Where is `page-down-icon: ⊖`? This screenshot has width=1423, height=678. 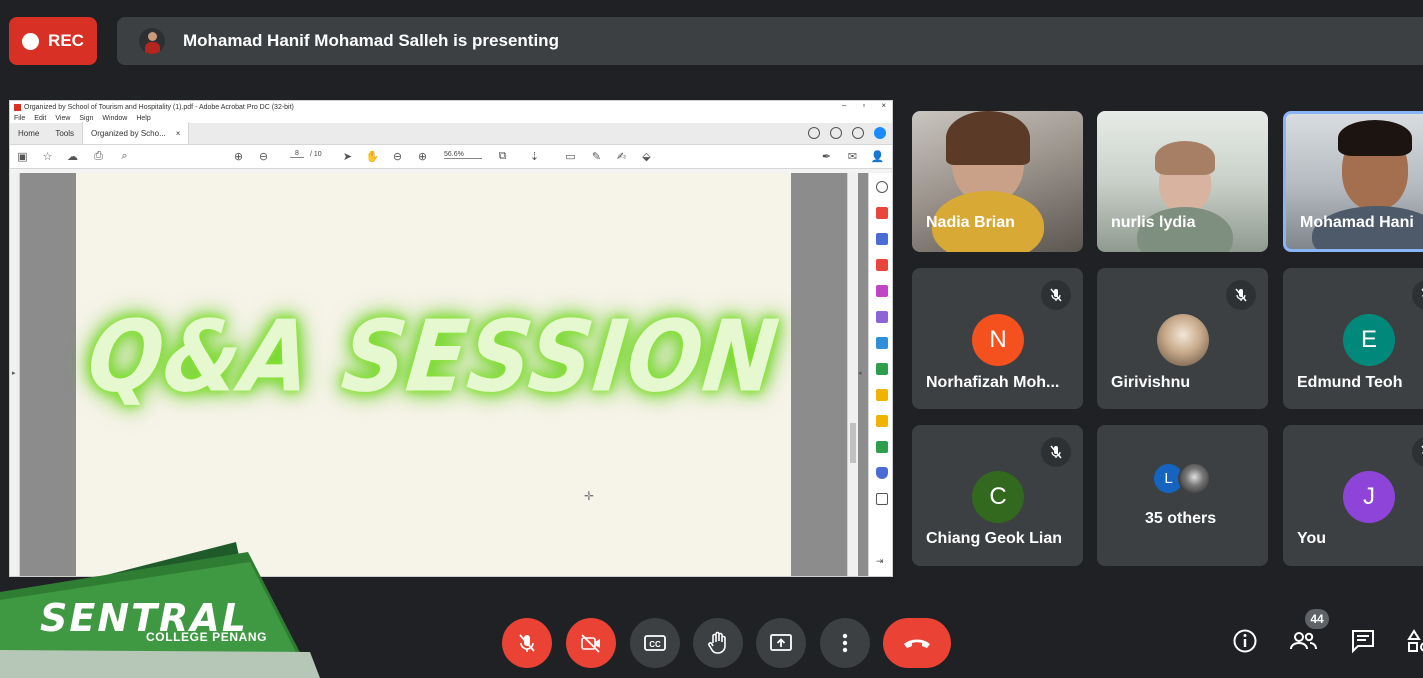
page-down-icon: ⊖ is located at coordinates (263, 156).